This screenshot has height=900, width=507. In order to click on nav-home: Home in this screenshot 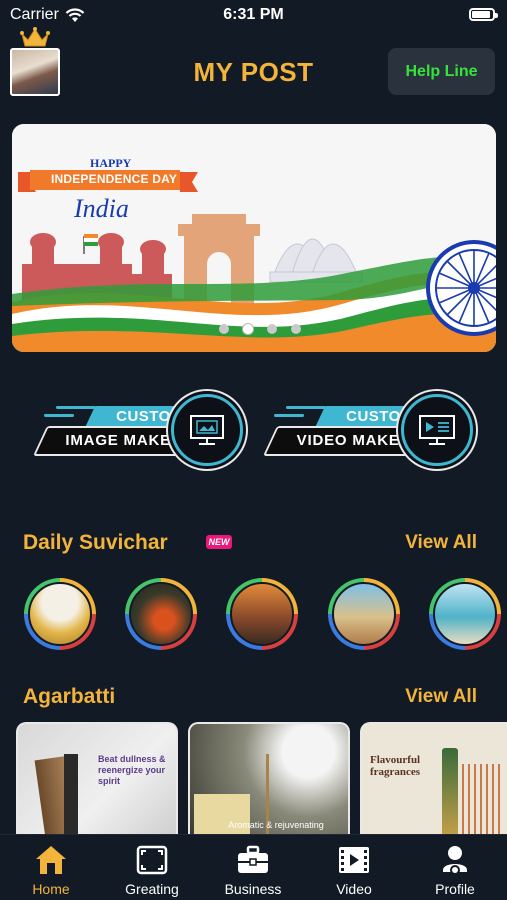, I will do `click(51, 870)`.